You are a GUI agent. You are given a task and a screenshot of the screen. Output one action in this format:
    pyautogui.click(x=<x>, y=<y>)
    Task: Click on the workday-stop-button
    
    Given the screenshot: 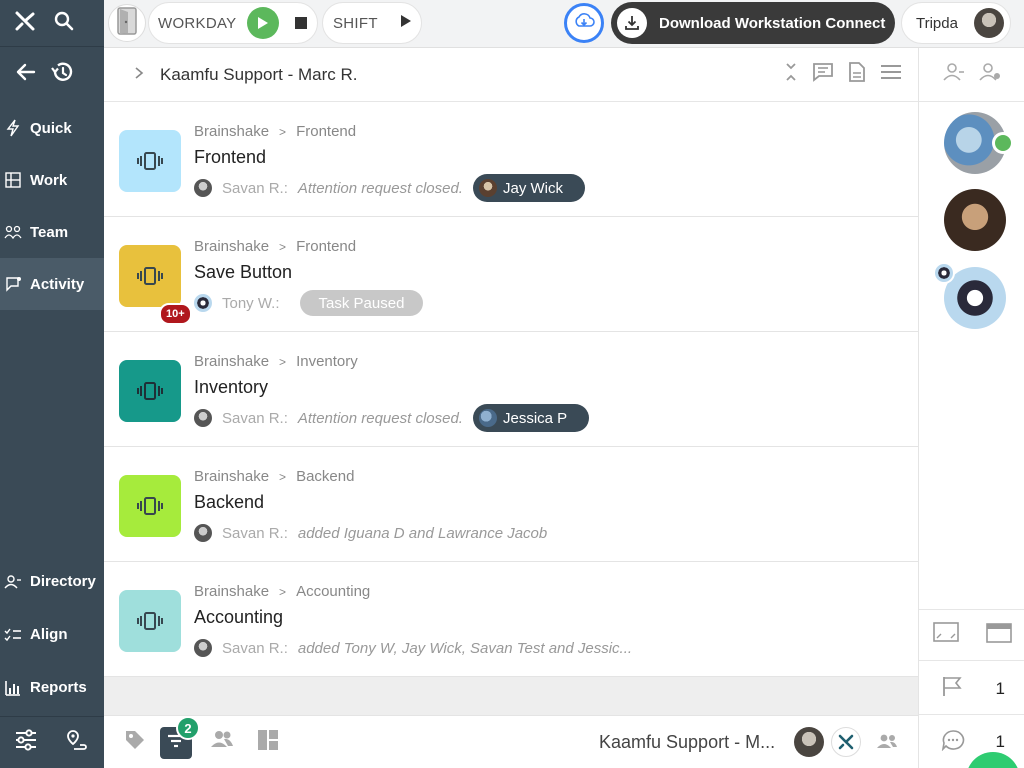 What is the action you would take?
    pyautogui.click(x=300, y=23)
    